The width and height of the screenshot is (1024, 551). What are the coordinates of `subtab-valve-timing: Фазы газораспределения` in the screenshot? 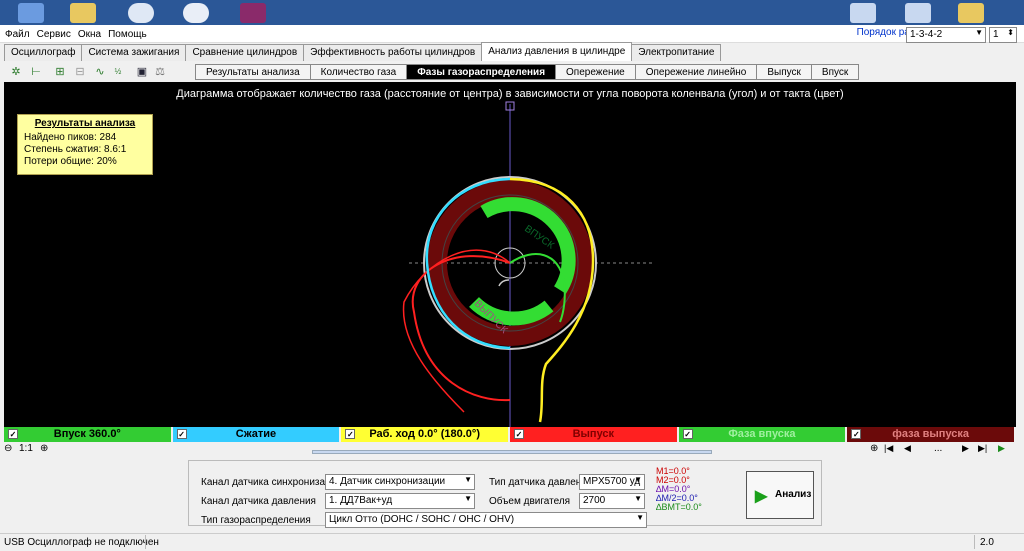 It's located at (481, 72).